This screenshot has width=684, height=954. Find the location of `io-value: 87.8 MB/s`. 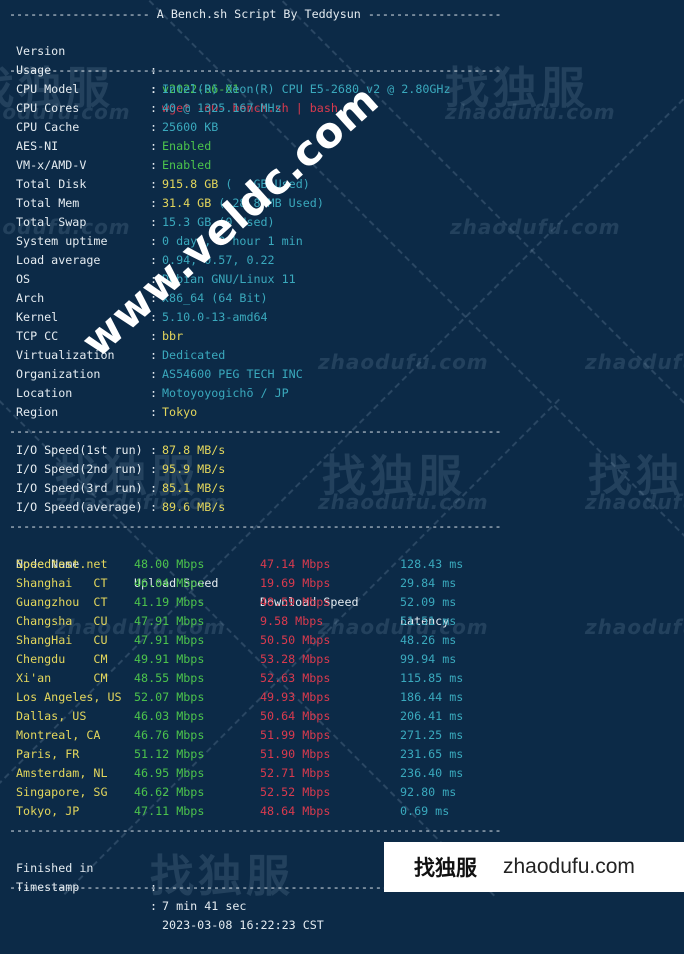

io-value: 87.8 MB/s is located at coordinates (194, 450).